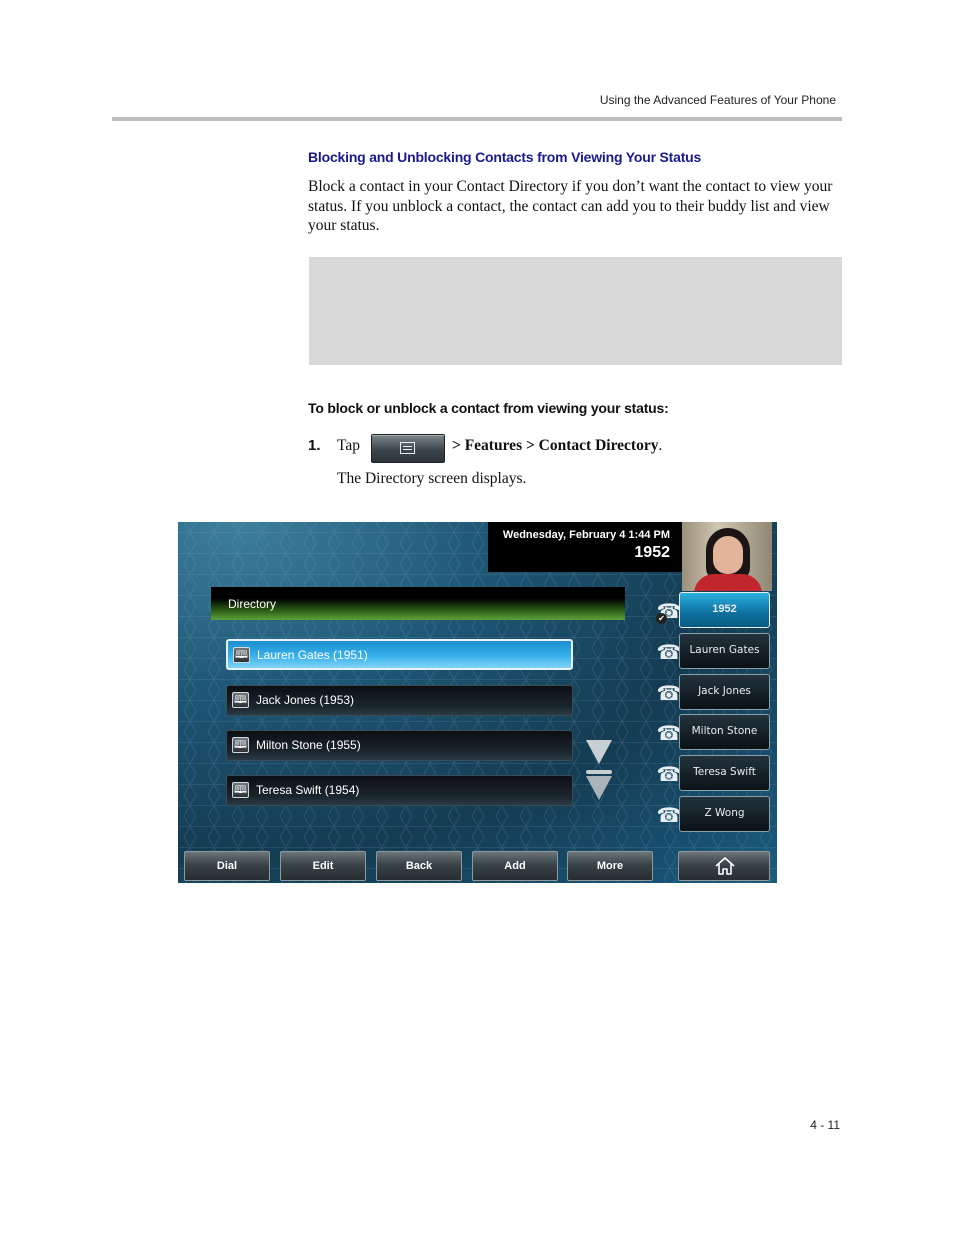  Describe the element at coordinates (227, 866) in the screenshot. I see `softkey-dial: Dial` at that location.